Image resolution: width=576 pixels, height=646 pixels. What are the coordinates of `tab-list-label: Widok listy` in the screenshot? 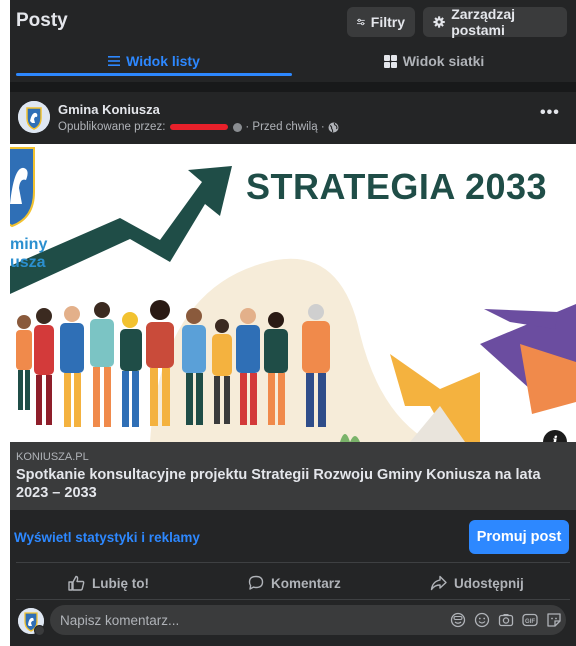 It's located at (163, 61).